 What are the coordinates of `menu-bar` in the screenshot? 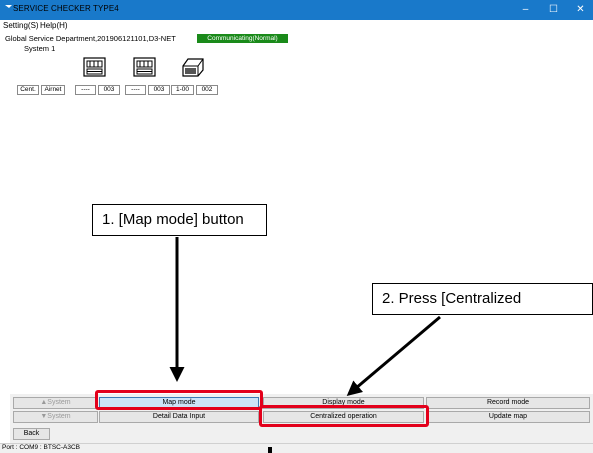 It's located at (296, 26).